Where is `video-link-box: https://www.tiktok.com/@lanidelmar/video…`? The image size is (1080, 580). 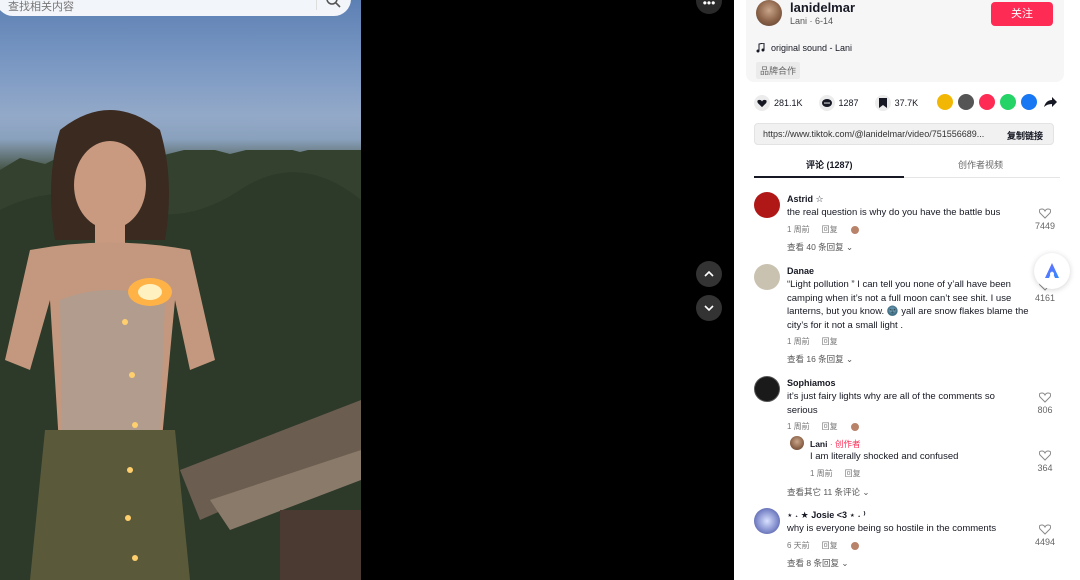
video-link-box: https://www.tiktok.com/@lanidelmar/video… is located at coordinates (904, 134).